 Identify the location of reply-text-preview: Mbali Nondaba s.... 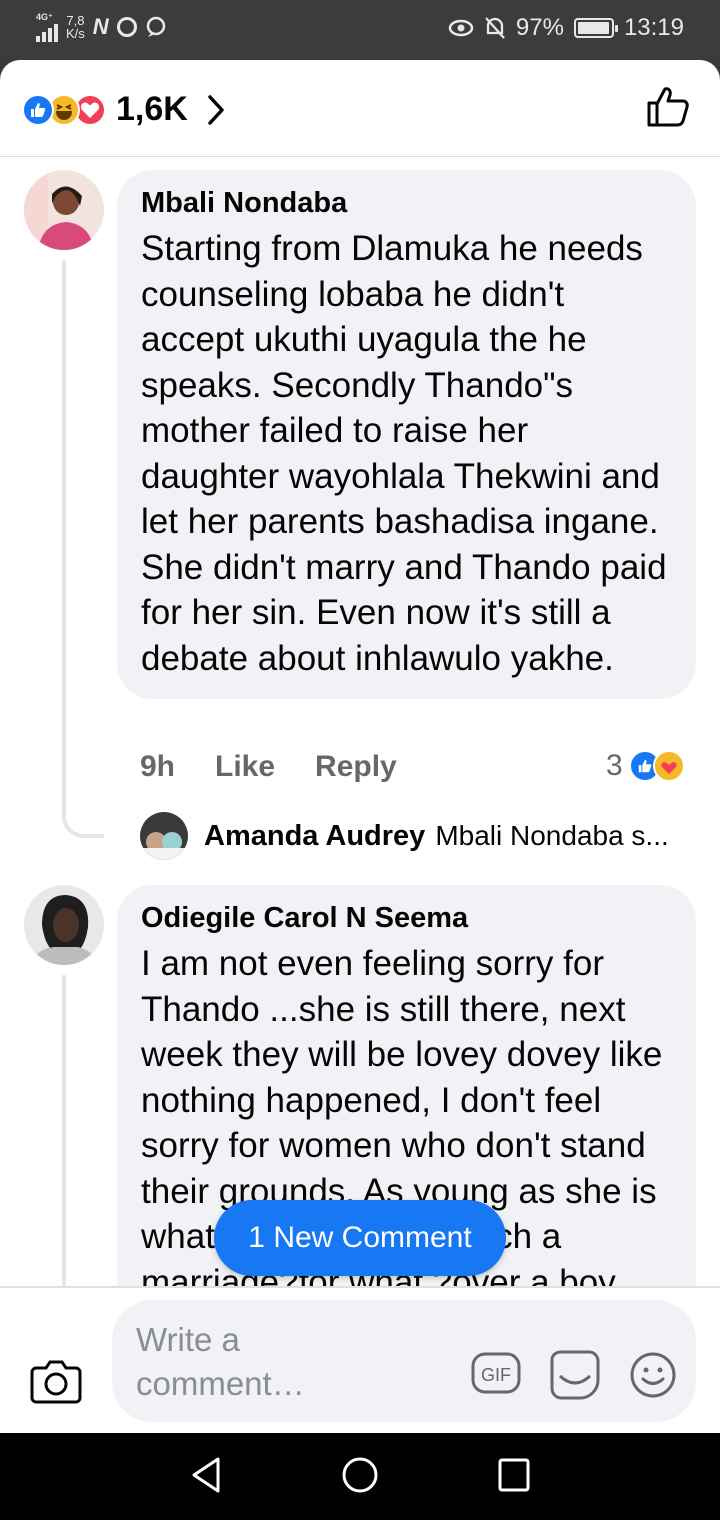
(552, 835).